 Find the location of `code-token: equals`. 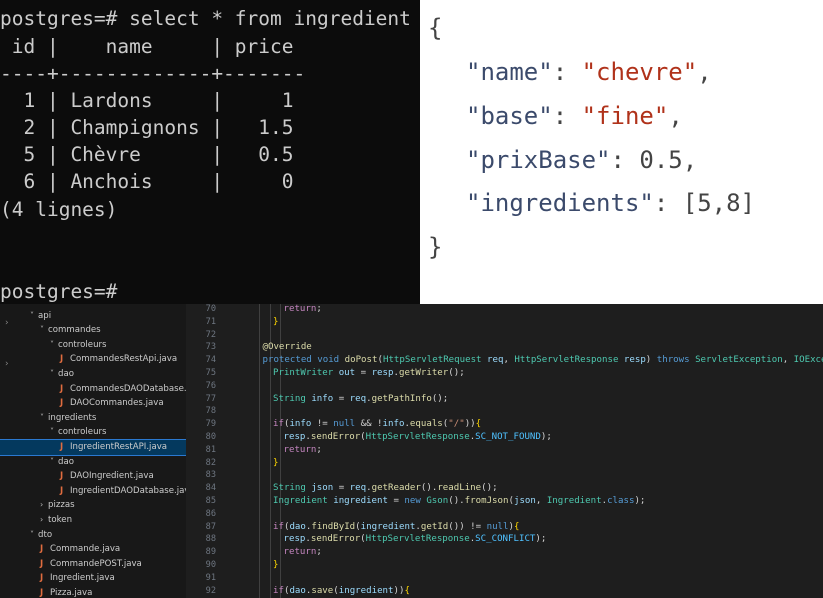

code-token: equals is located at coordinates (426, 424).